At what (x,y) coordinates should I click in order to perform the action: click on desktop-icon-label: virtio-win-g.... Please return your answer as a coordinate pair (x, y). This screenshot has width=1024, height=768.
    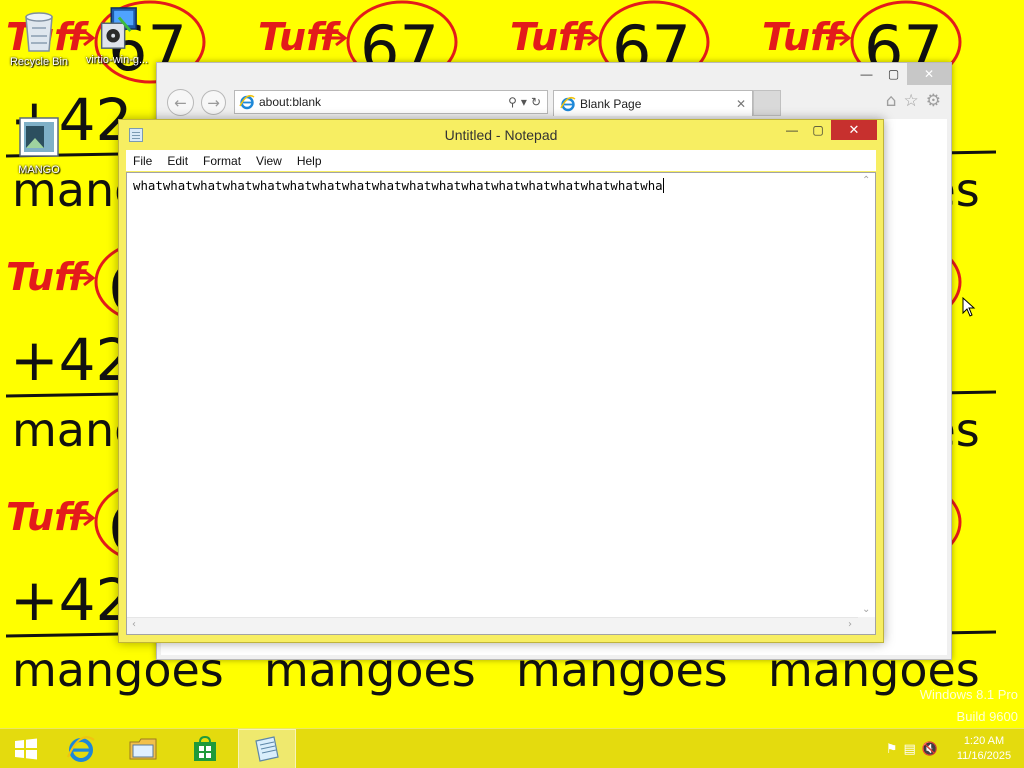
    Looking at the image, I should click on (117, 60).